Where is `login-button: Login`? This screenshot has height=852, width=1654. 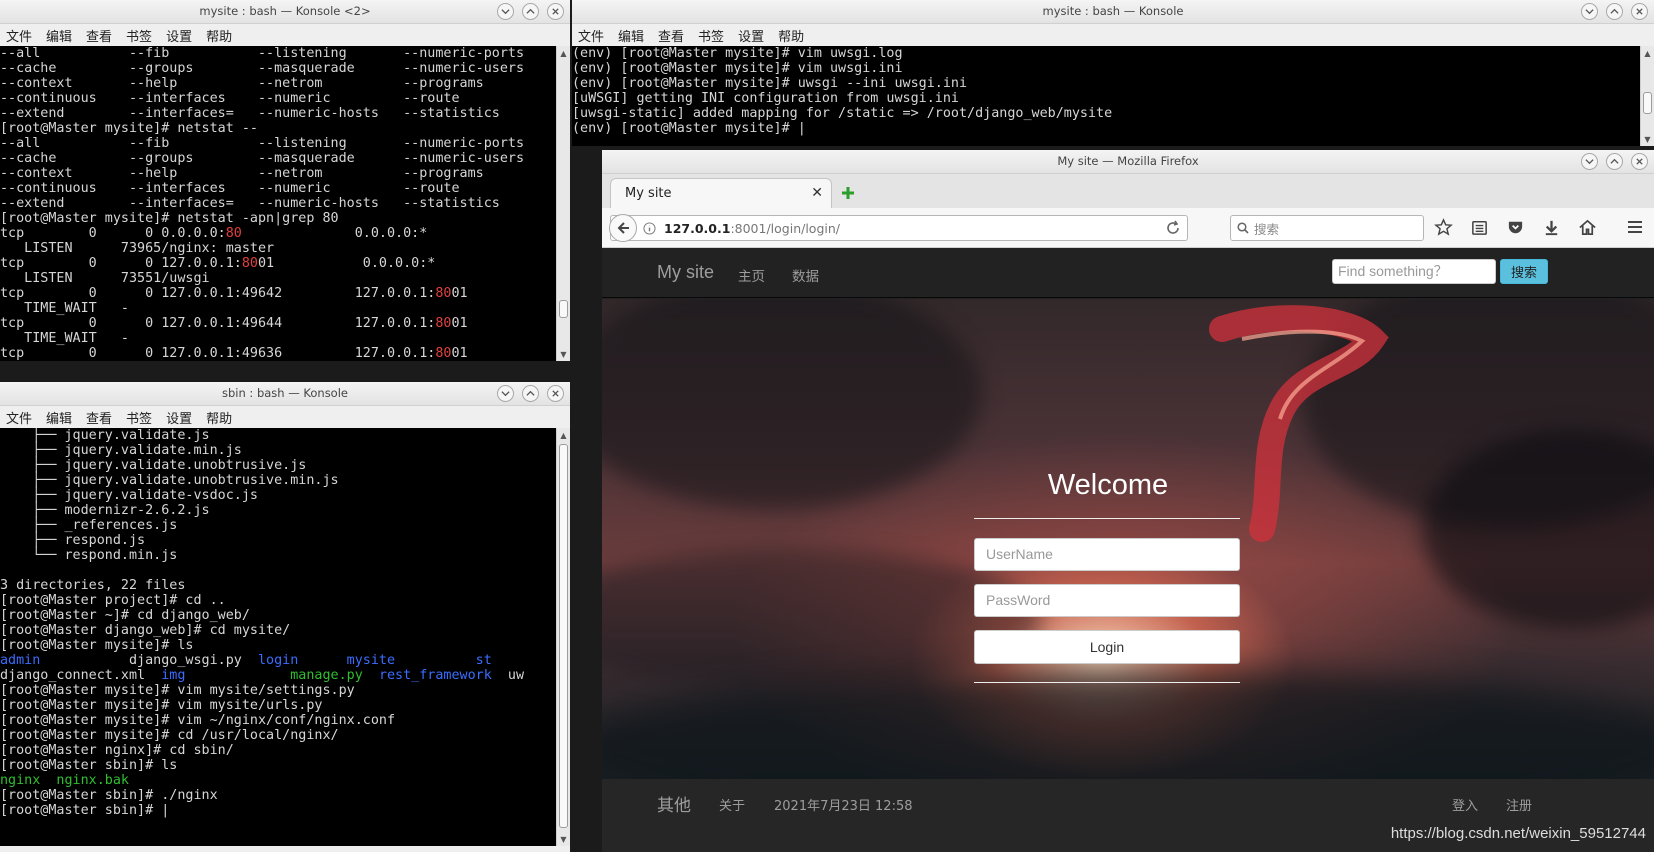 login-button: Login is located at coordinates (1107, 647).